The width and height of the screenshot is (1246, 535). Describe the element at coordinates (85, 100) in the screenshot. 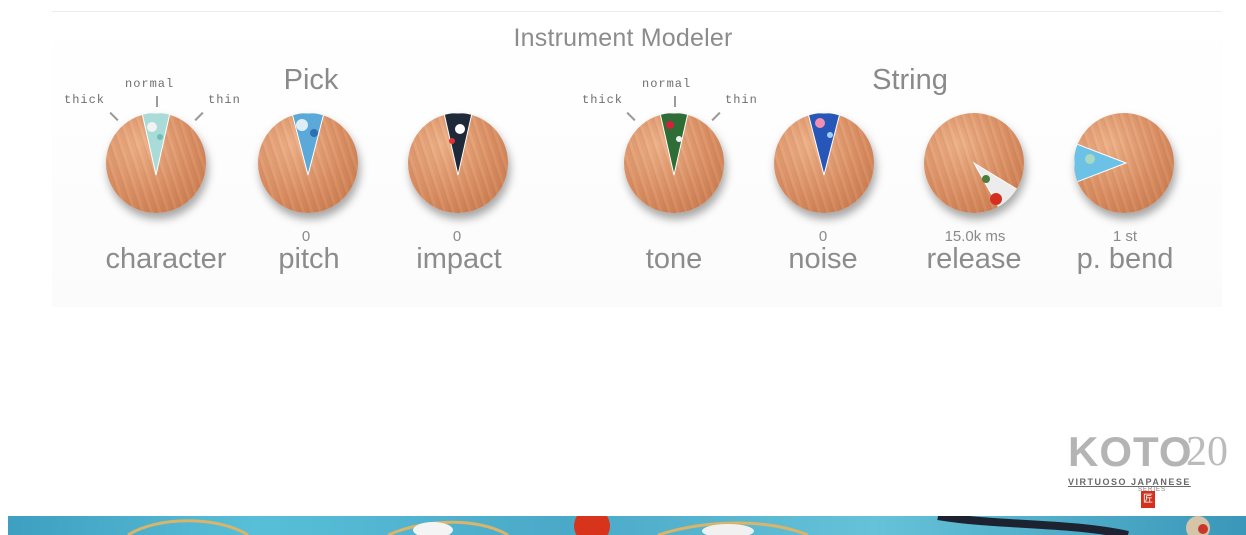

I see `character-mark-thick: thick` at that location.